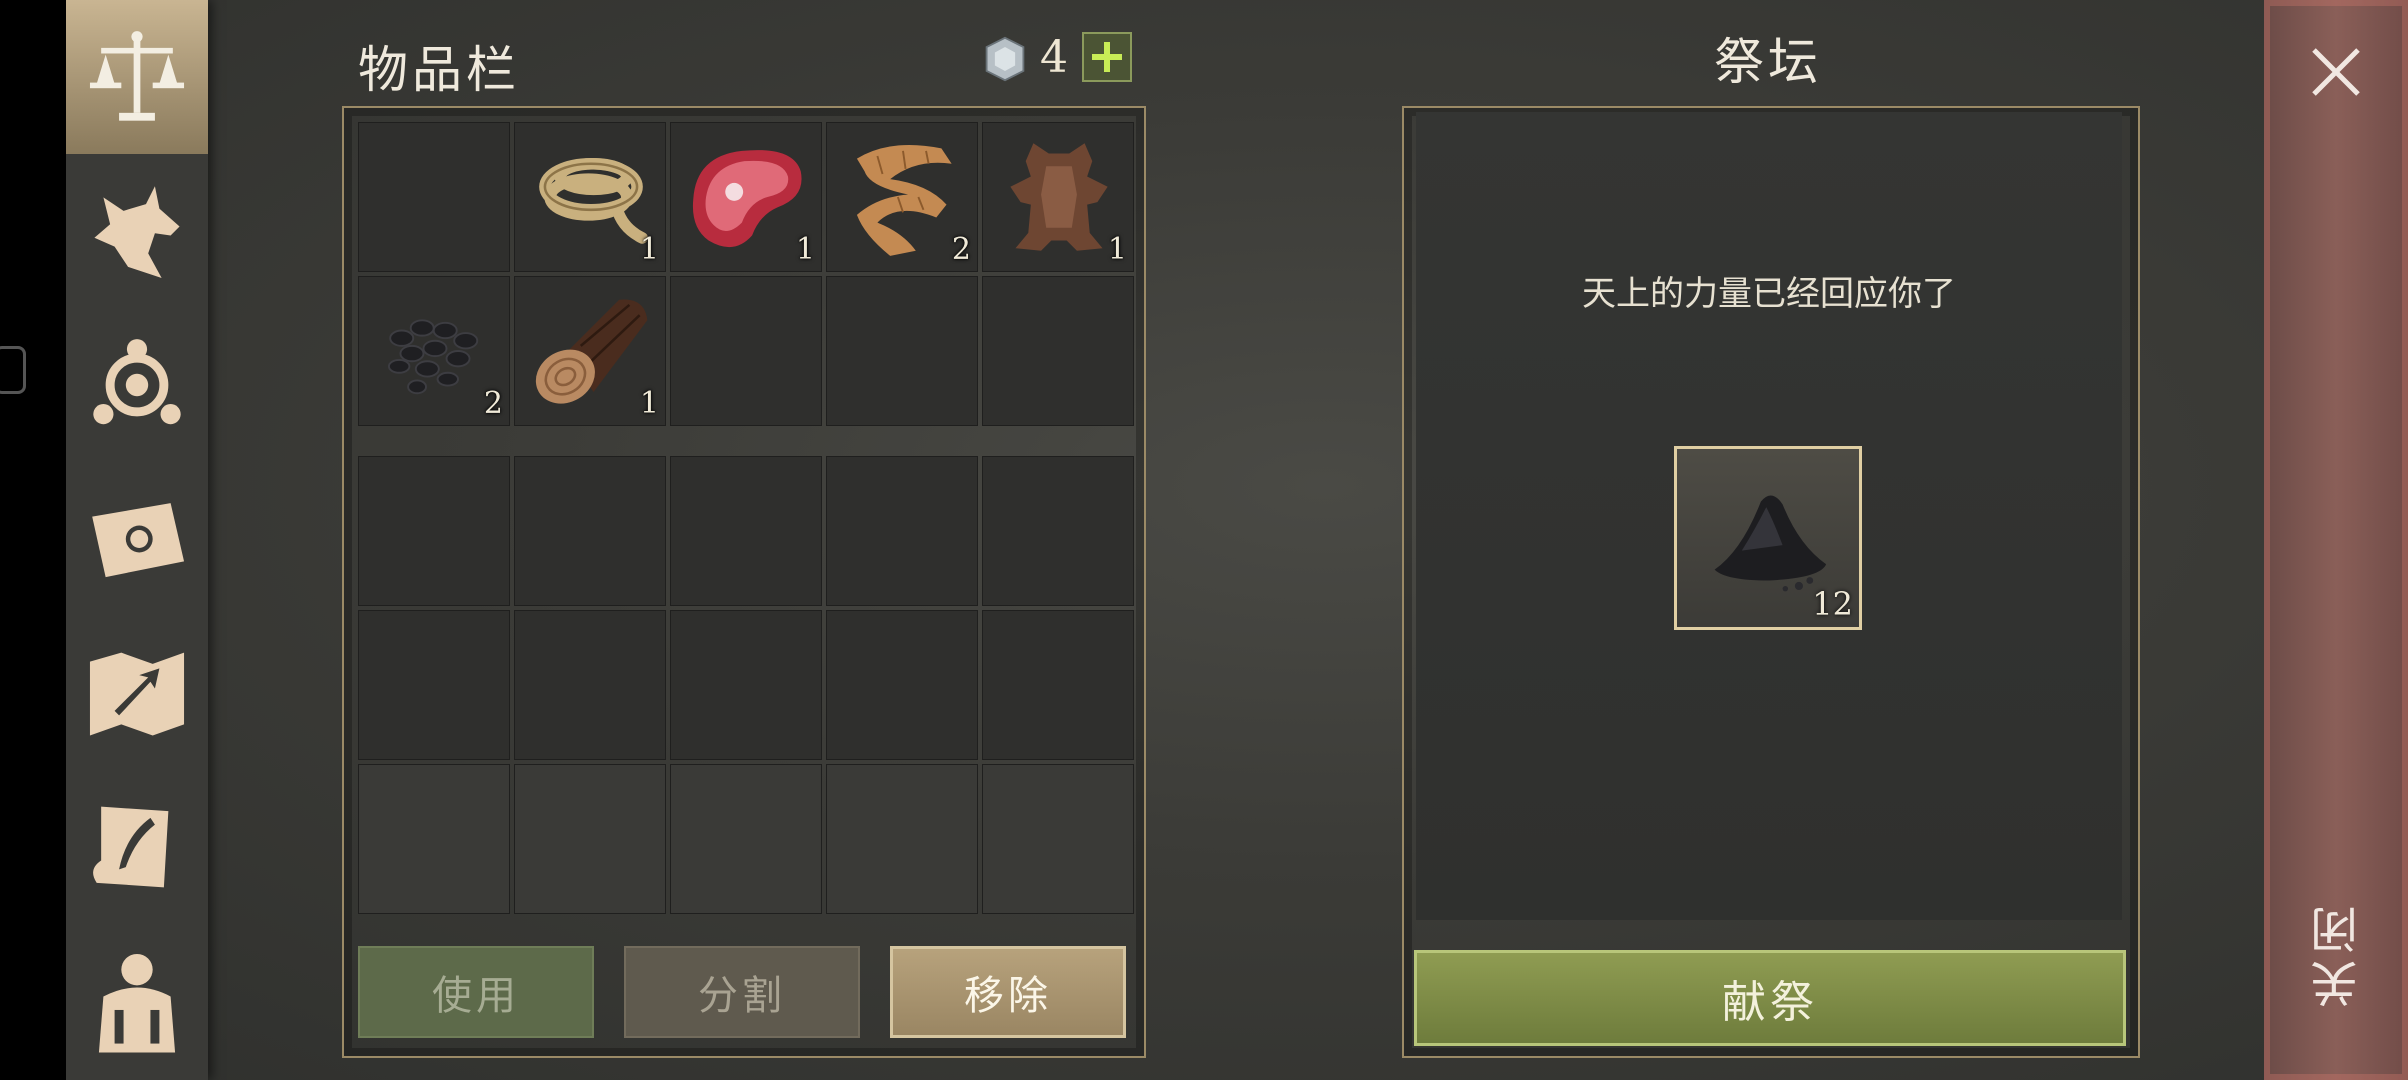 This screenshot has width=2408, height=1080. I want to click on screen-edge, so click(33, 540).